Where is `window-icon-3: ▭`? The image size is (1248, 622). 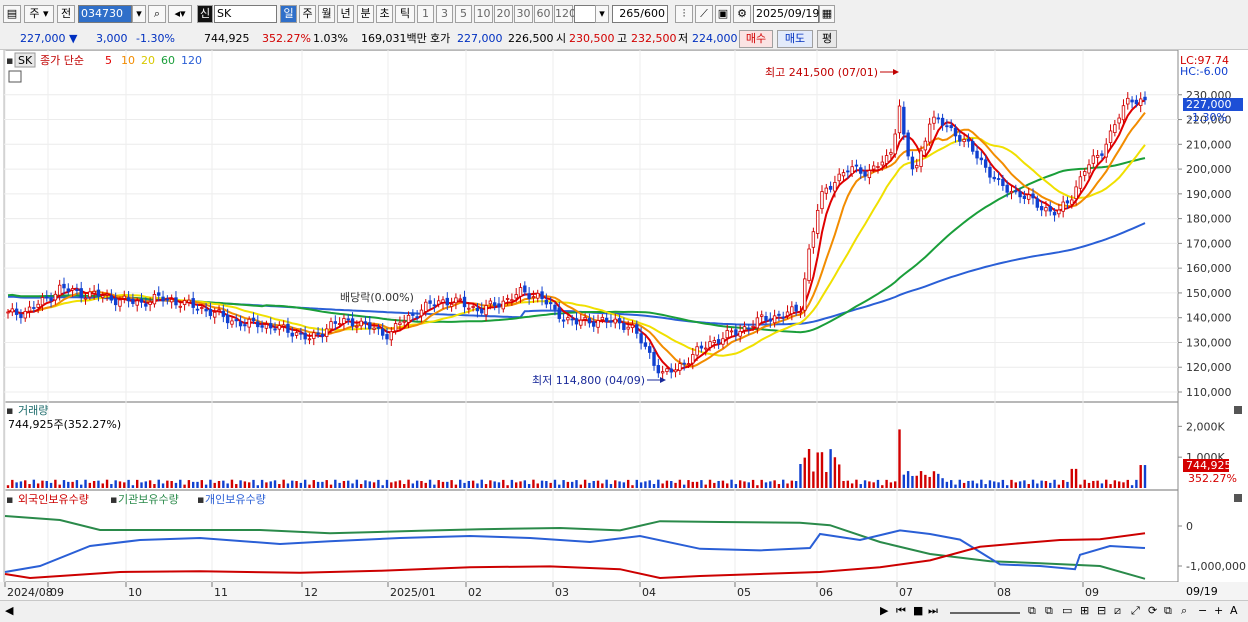
window-icon-3: ▭ is located at coordinates (1067, 611).